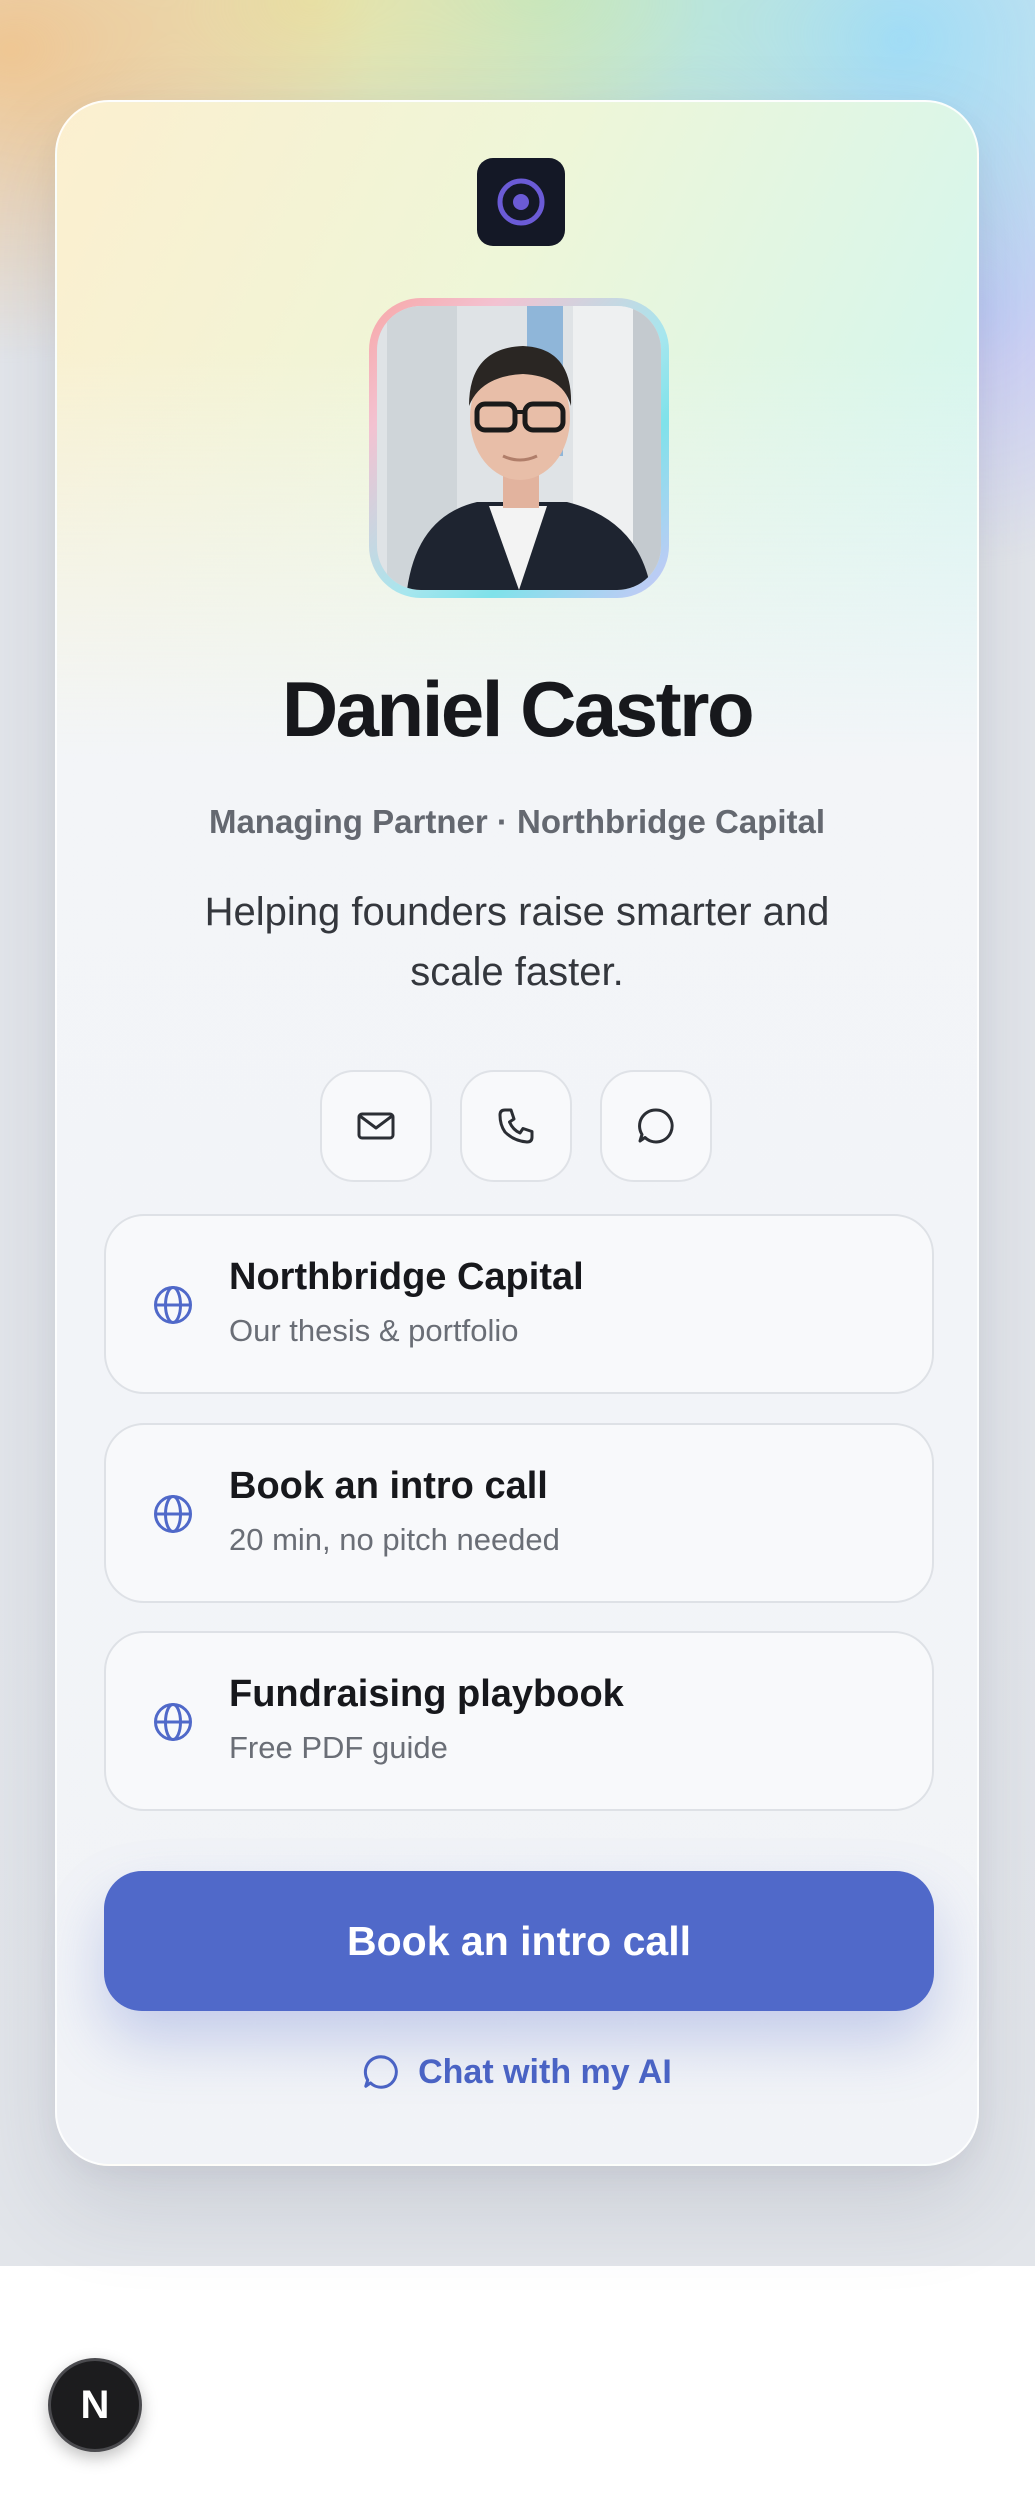 This screenshot has height=2500, width=1035. Describe the element at coordinates (519, 1941) in the screenshot. I see `book-intro-call-button: Book an intro call` at that location.